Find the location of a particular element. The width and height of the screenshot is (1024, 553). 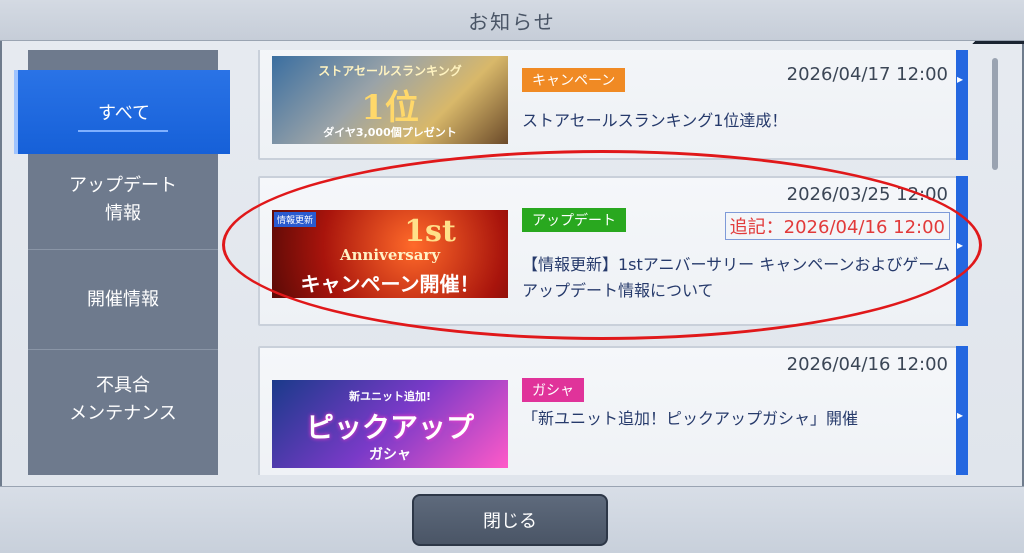

window-title: お知らせ is located at coordinates (512, 22).